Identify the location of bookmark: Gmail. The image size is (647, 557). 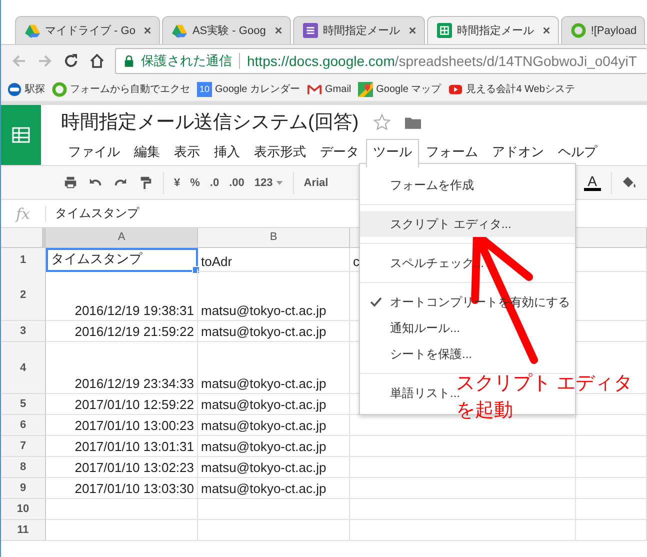
(329, 89).